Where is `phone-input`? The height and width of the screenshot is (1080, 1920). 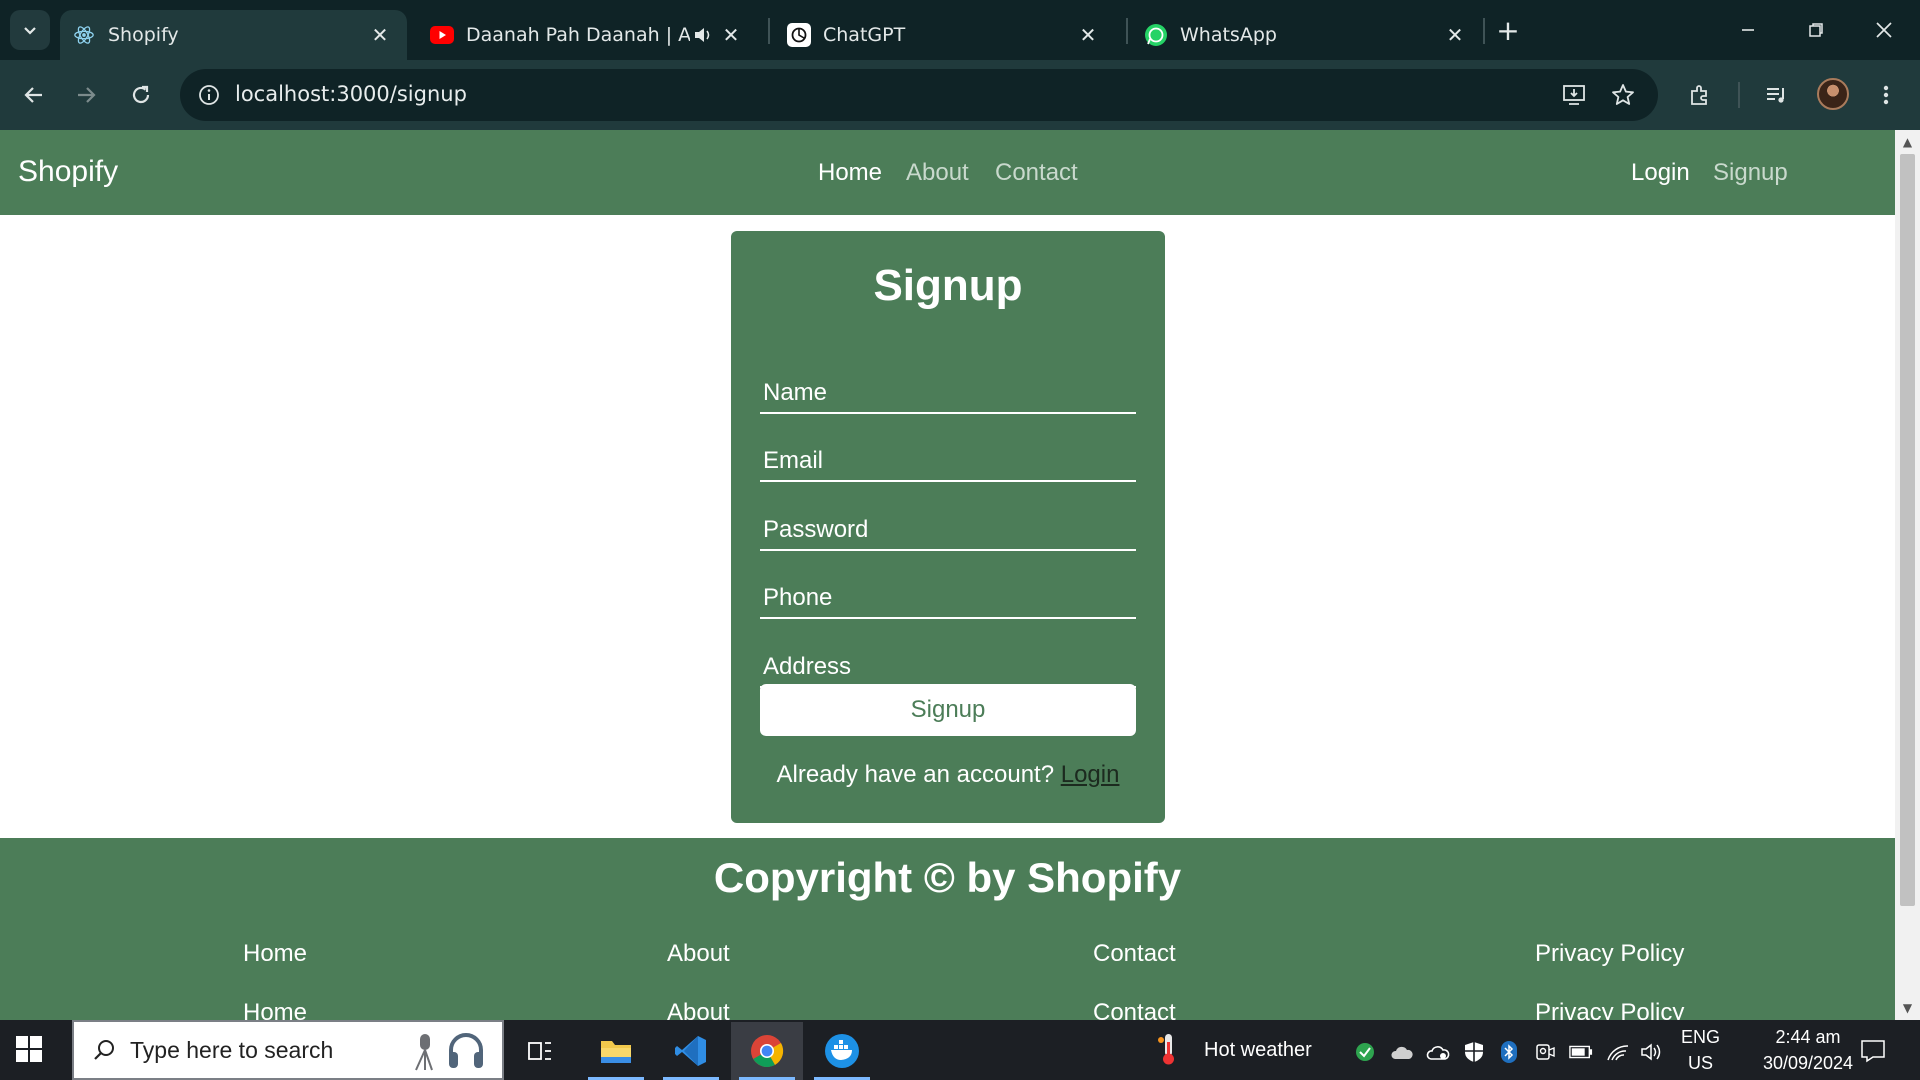 phone-input is located at coordinates (948, 598).